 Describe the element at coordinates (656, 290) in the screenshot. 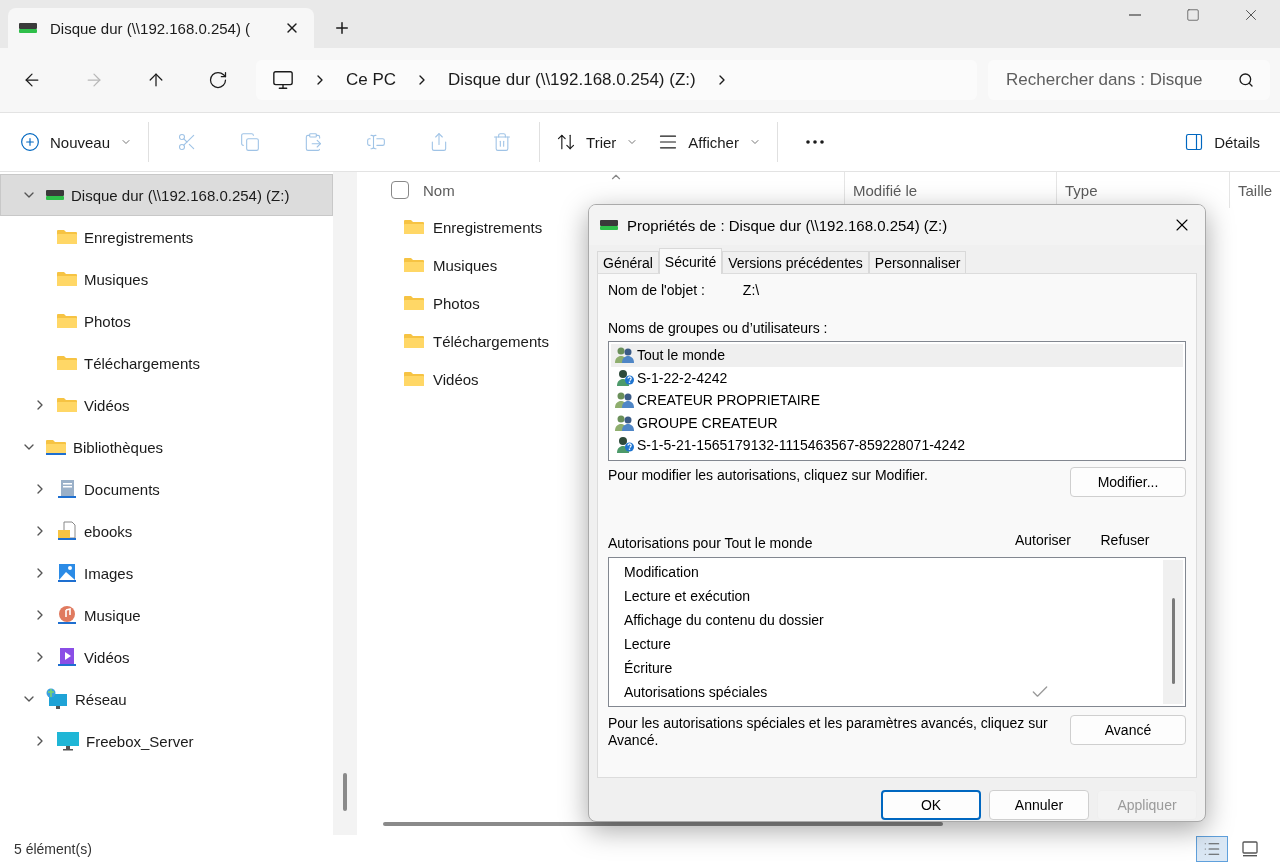

I see `field-label: Nom de l'objet :` at that location.